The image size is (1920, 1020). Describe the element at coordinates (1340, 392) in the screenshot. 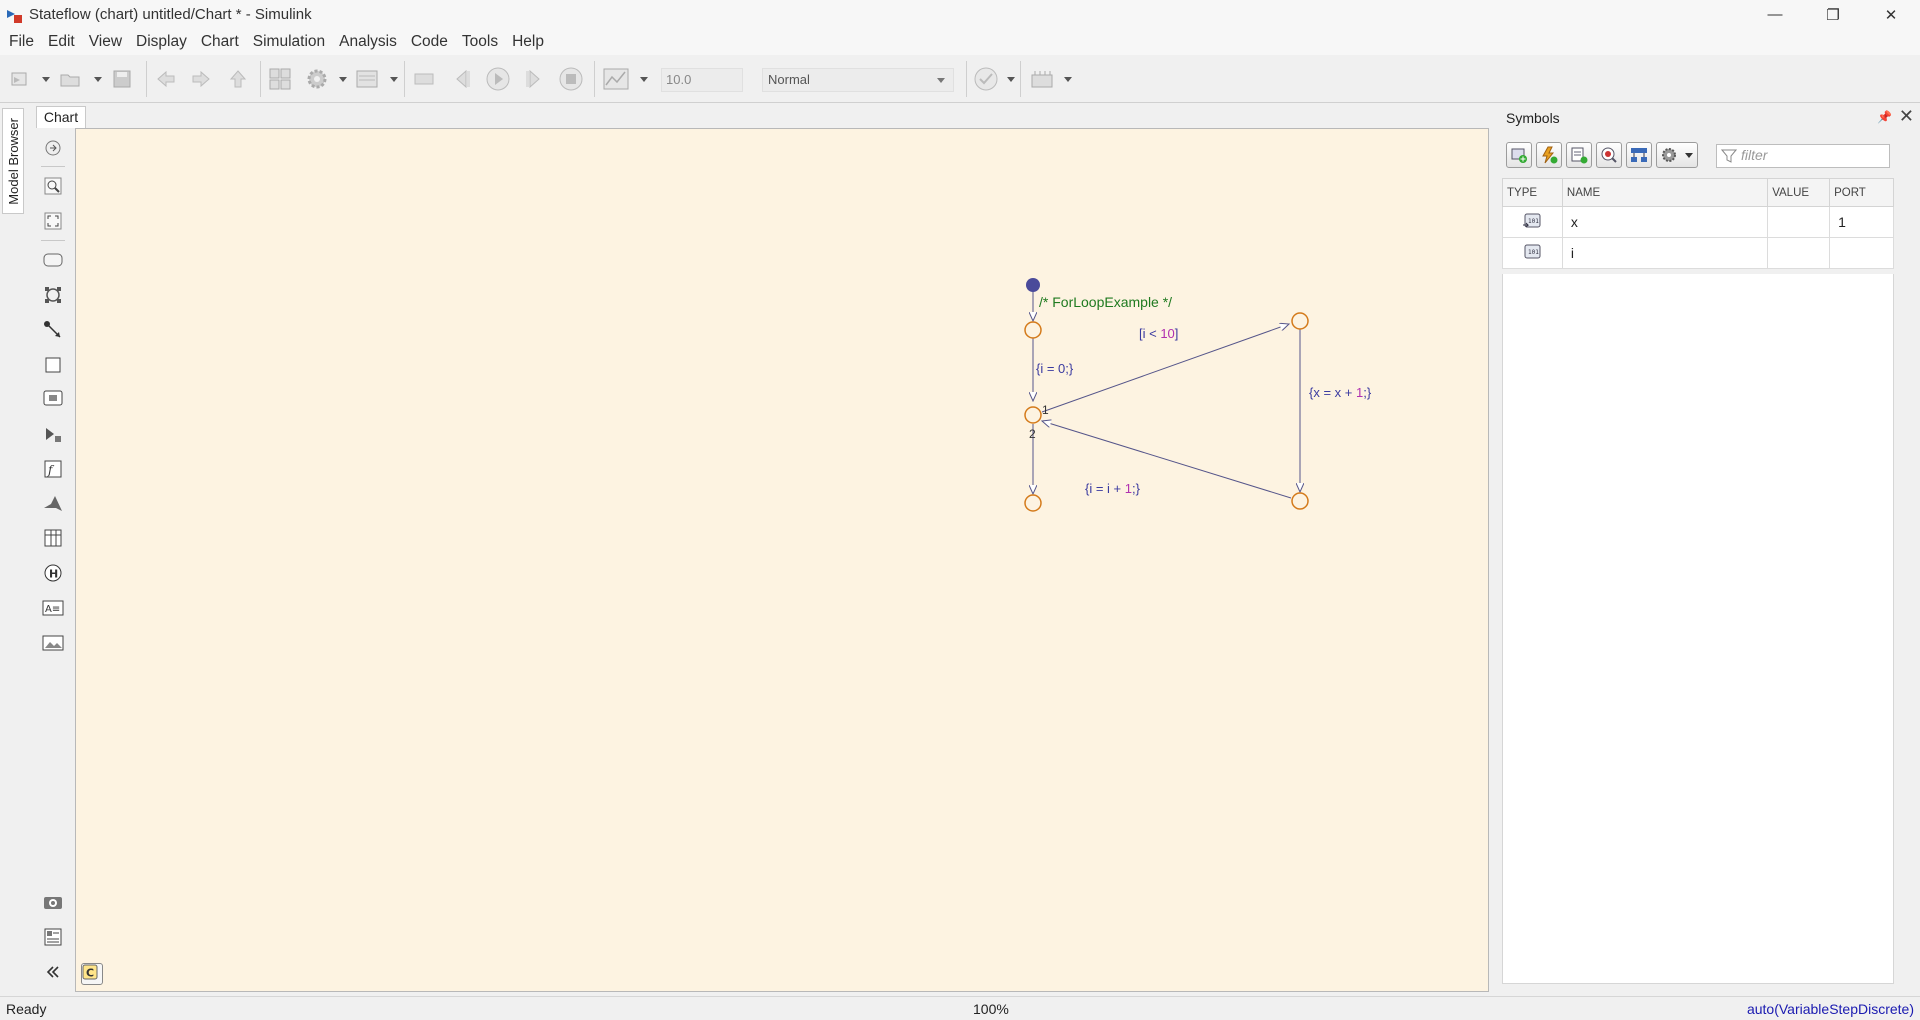

I see `body-action-label: {x = x + 1;}` at that location.